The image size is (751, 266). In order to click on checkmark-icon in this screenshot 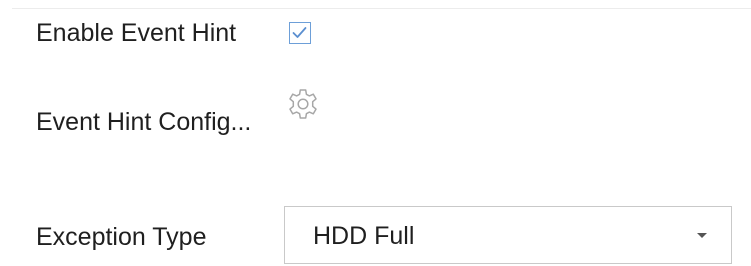, I will do `click(299, 32)`.